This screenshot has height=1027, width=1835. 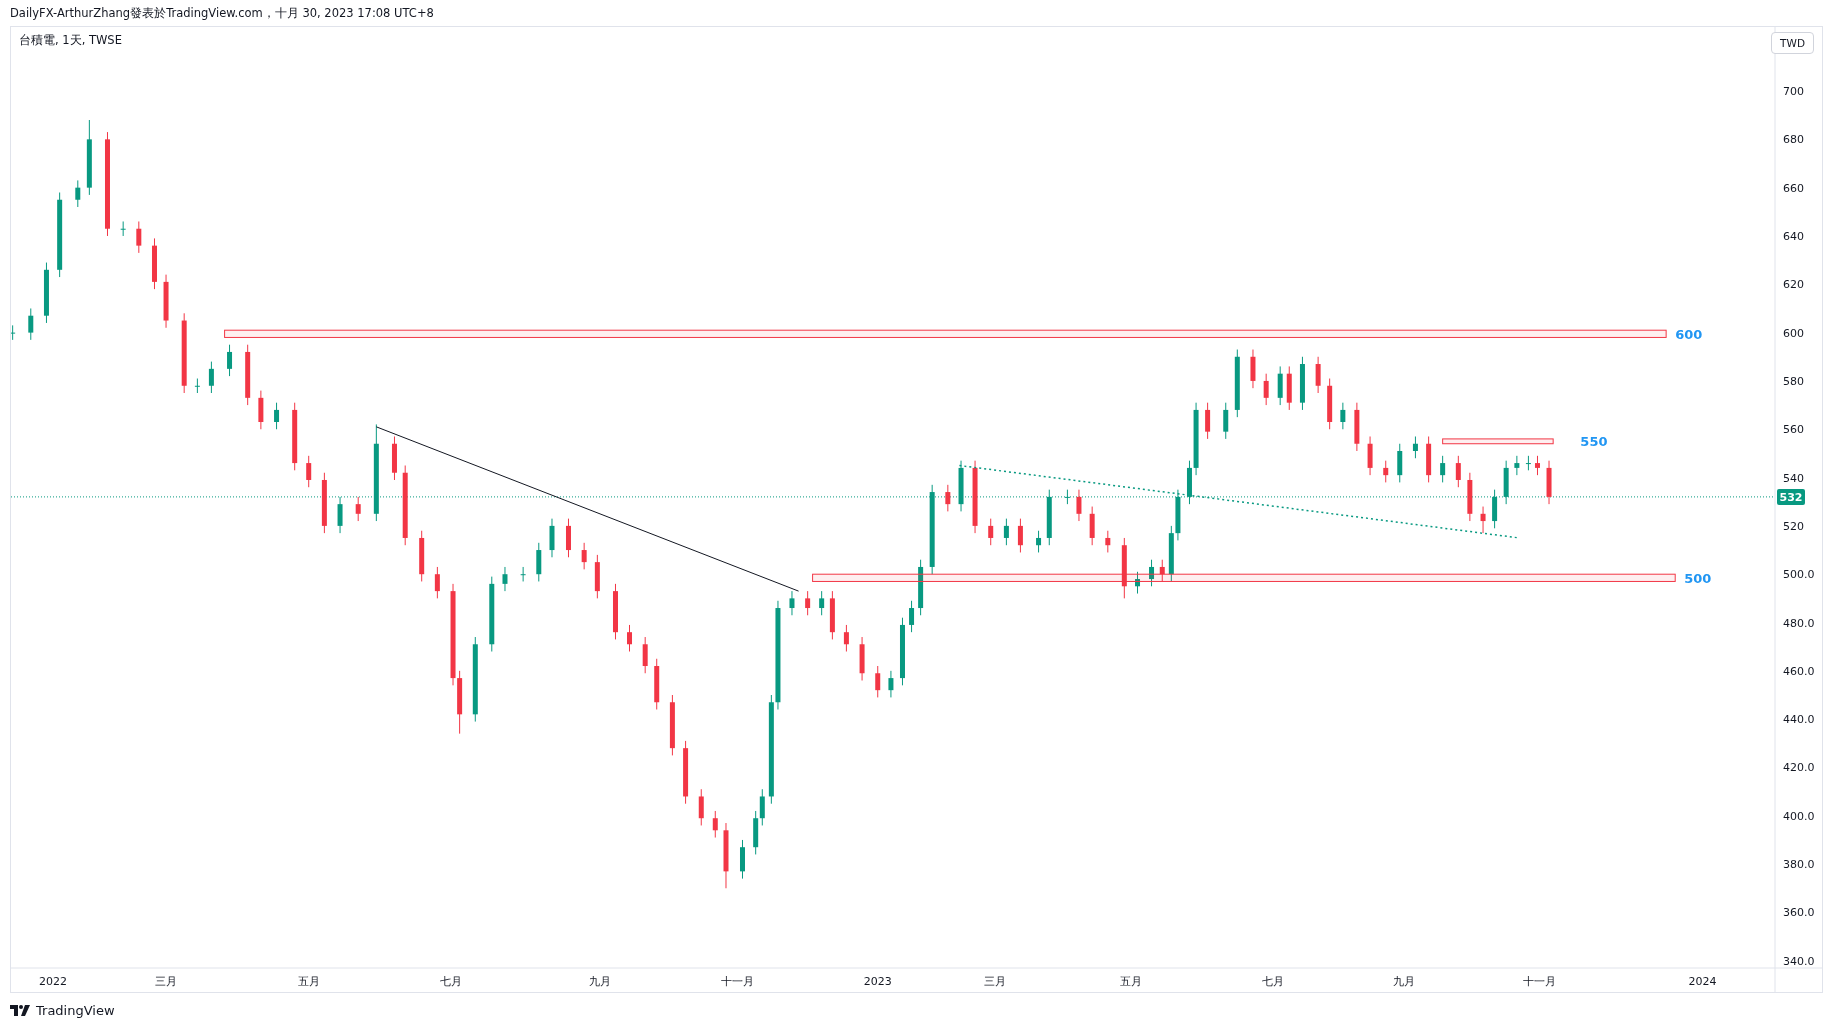 What do you see at coordinates (1799, 671) in the screenshot?
I see `axis-label: 460.0` at bounding box center [1799, 671].